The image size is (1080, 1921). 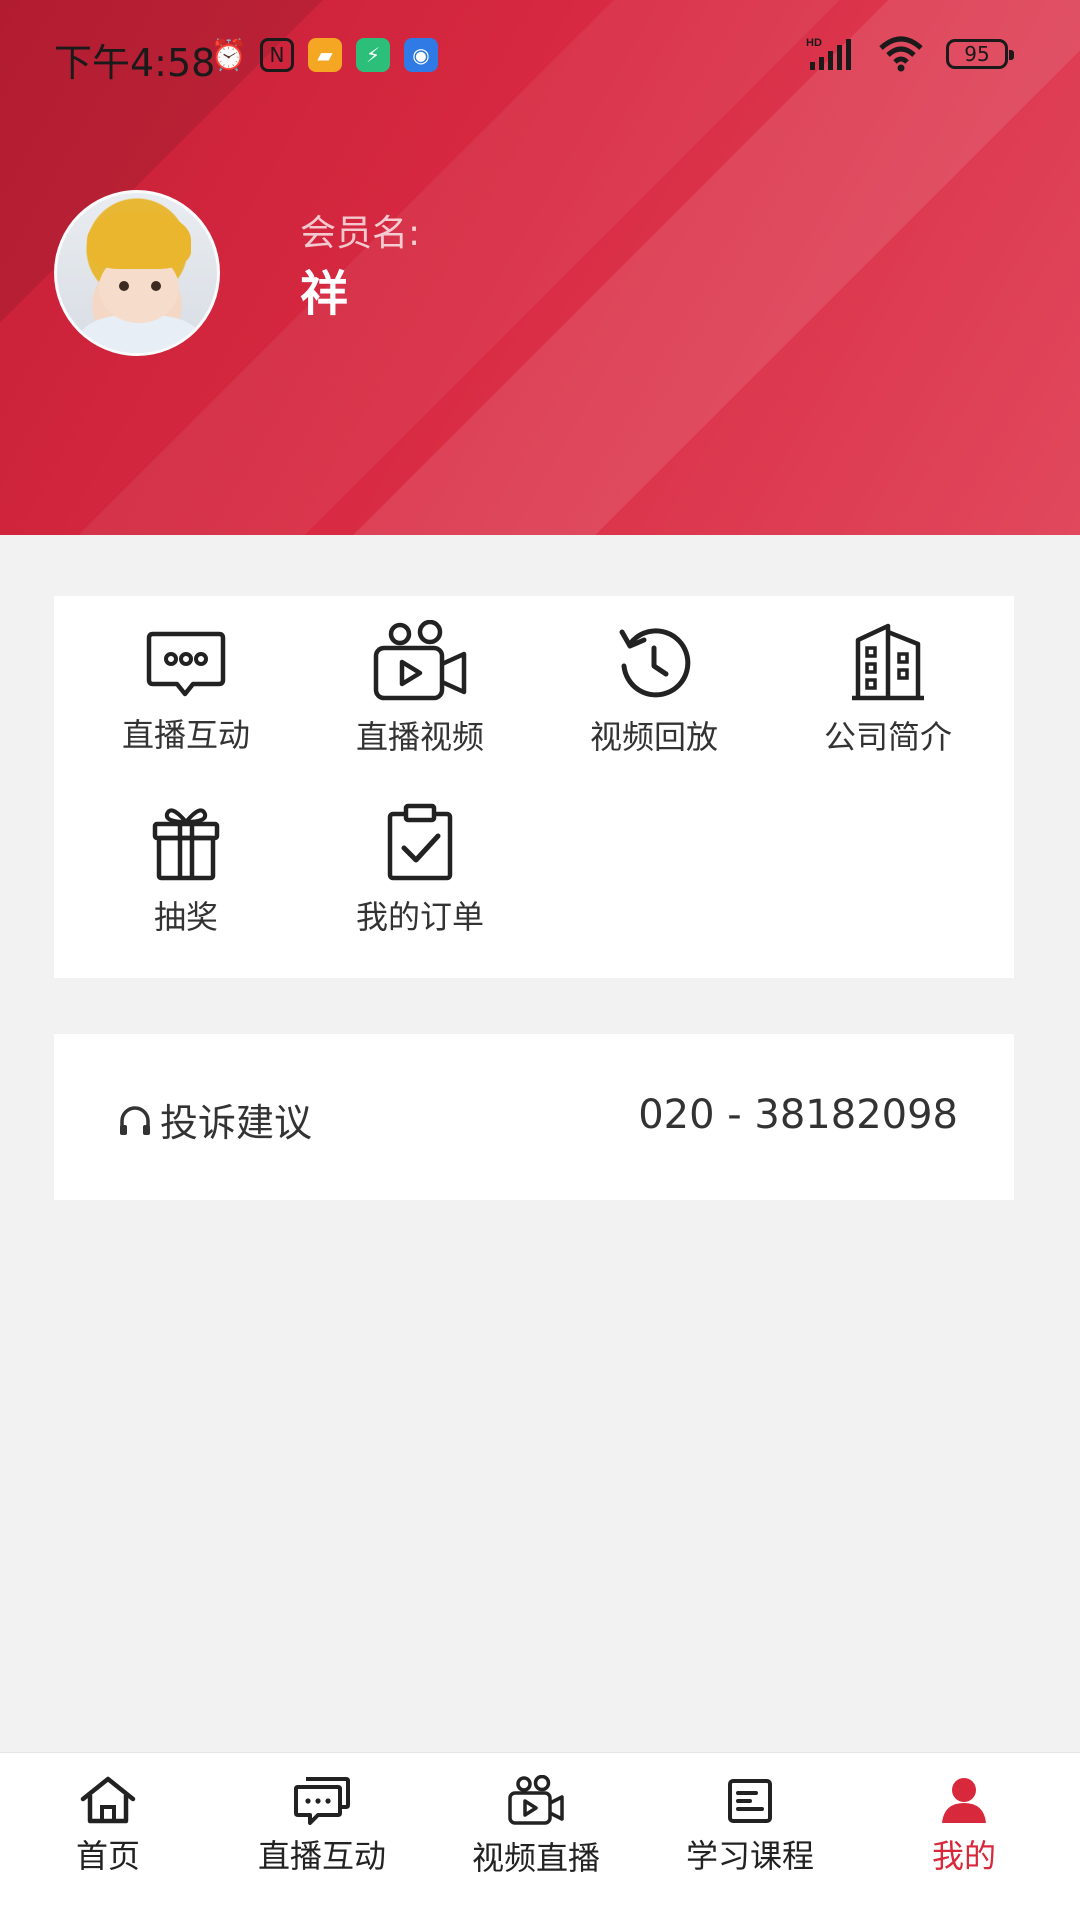 What do you see at coordinates (535, 1858) in the screenshot?
I see `nav-label: 视频直播` at bounding box center [535, 1858].